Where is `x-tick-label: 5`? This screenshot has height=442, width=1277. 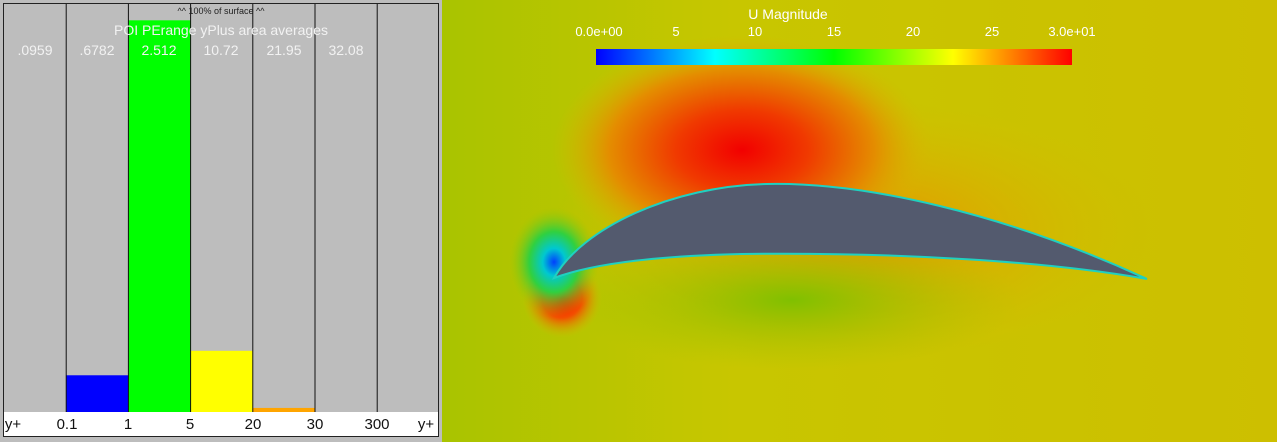 x-tick-label: 5 is located at coordinates (190, 424).